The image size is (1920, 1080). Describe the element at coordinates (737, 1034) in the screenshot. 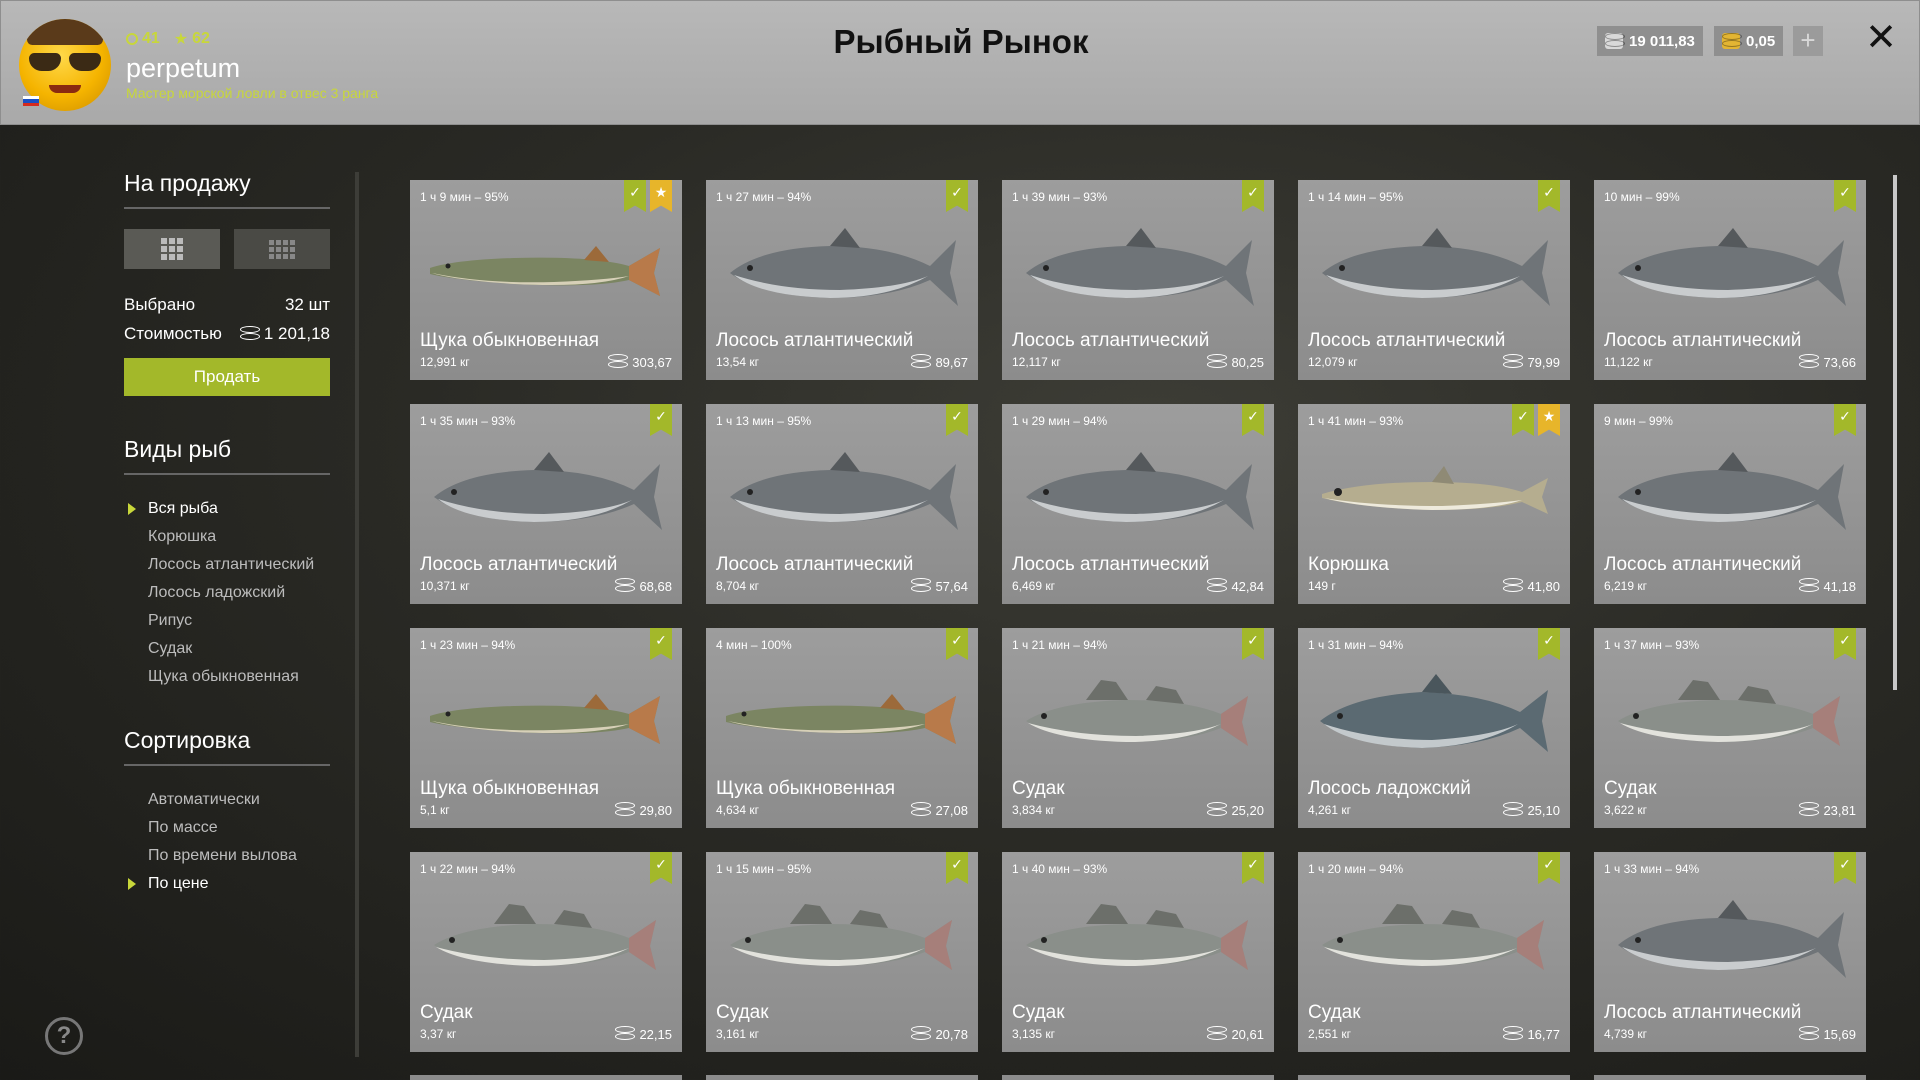

I see `fish-weight: 3,161 кг` at that location.